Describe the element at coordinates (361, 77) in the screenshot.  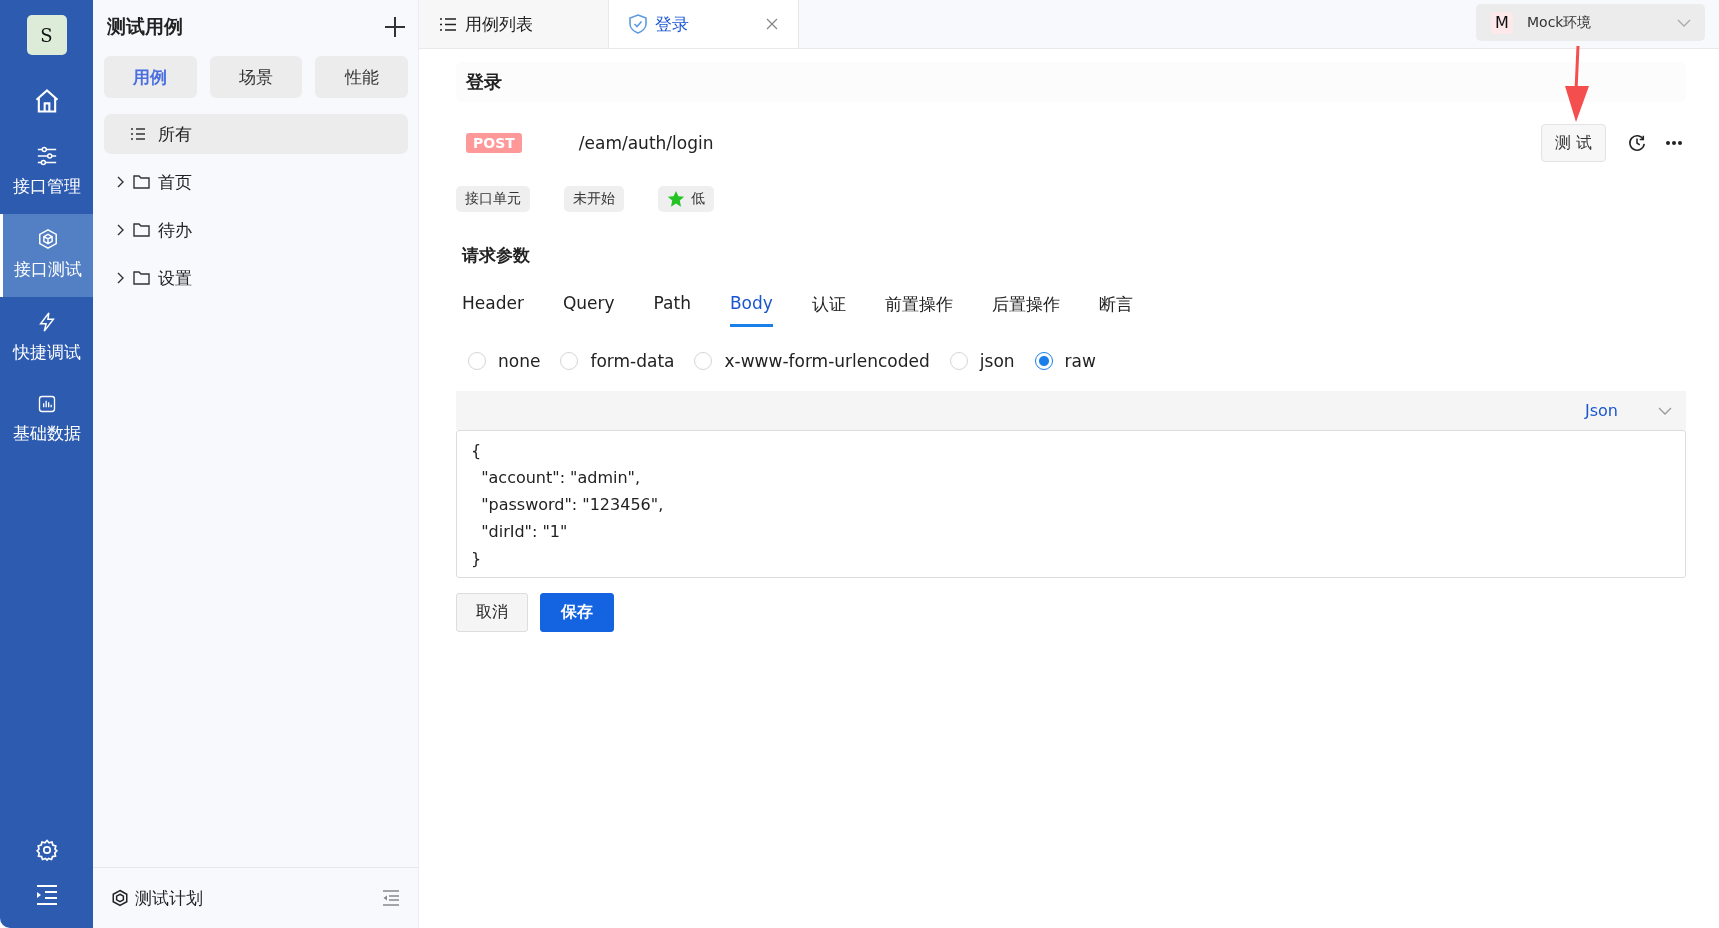
I see `segment-tab: 性能` at that location.